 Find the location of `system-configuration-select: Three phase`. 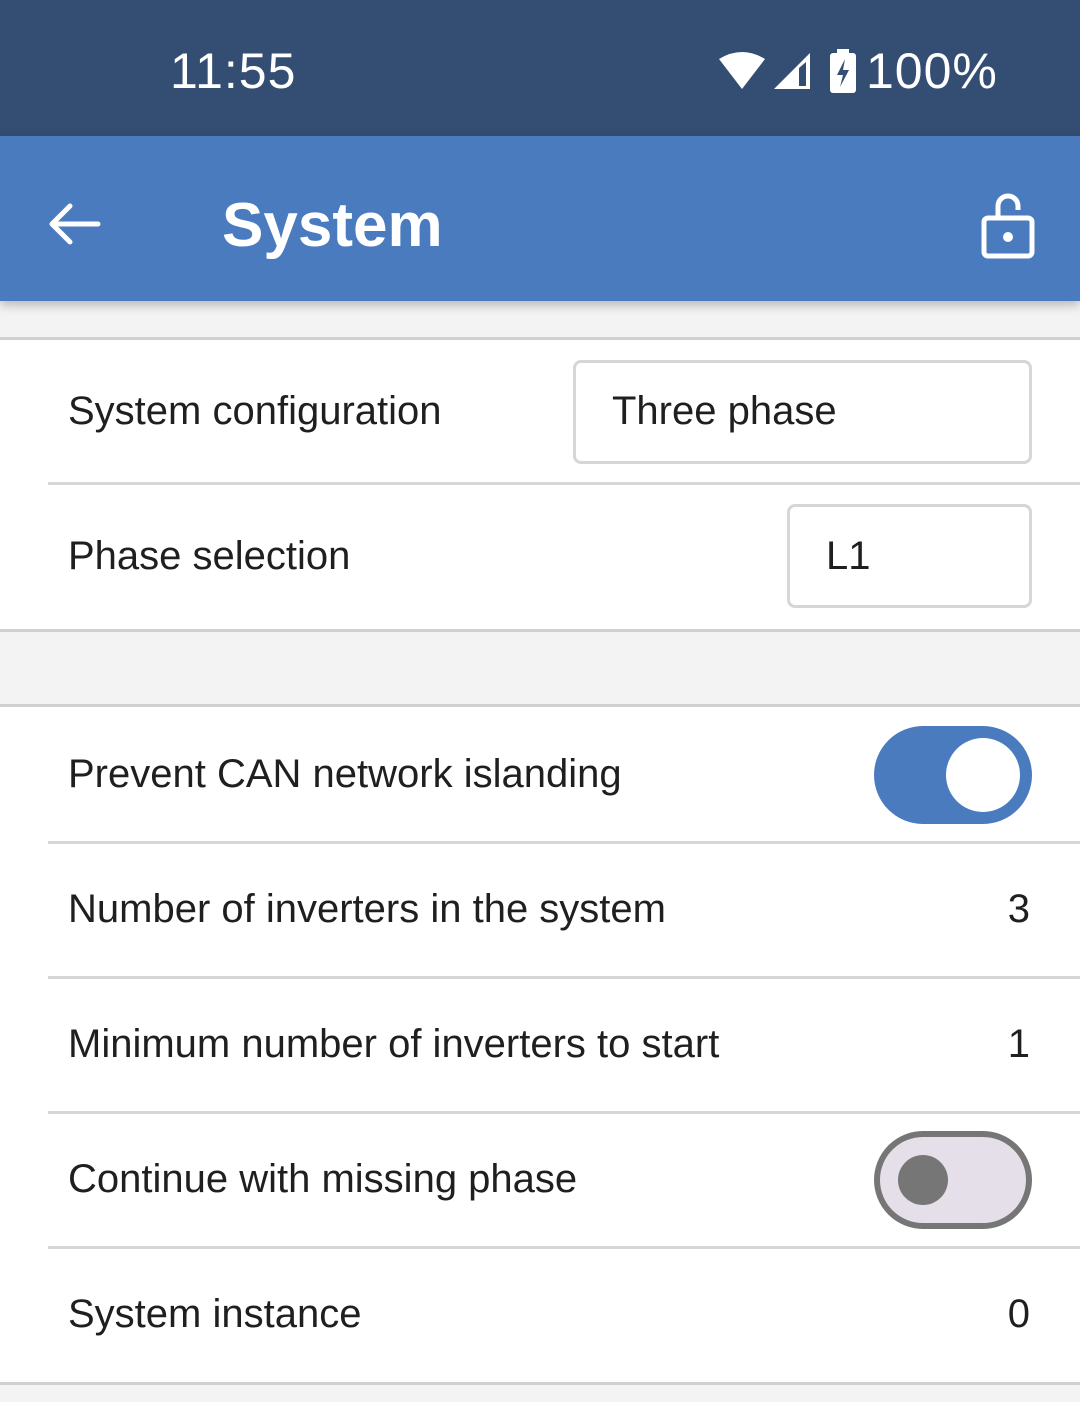

system-configuration-select: Three phase is located at coordinates (802, 411).